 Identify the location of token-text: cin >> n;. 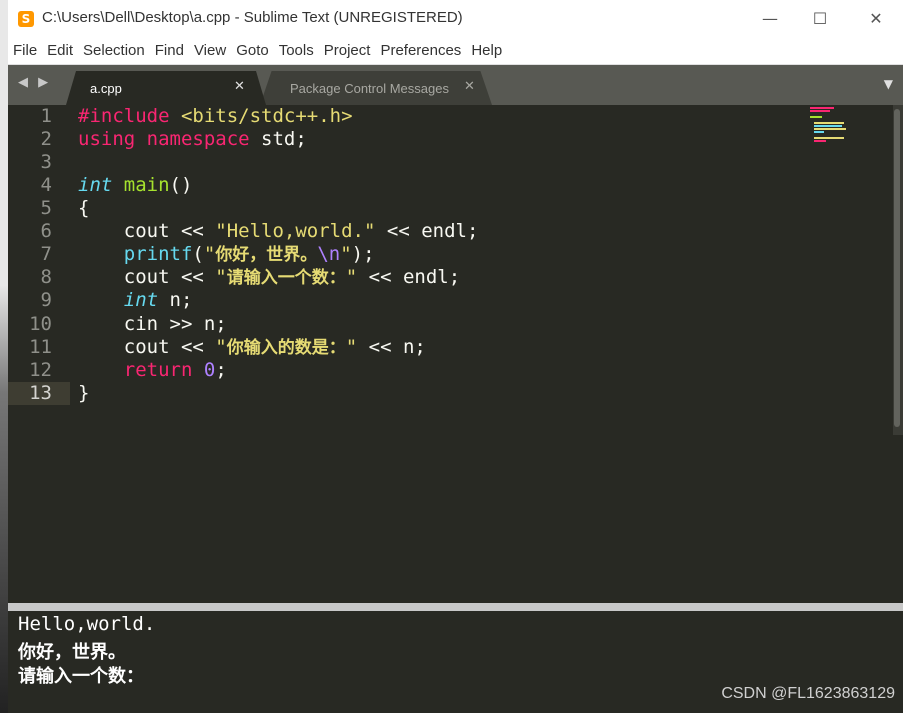
(152, 324).